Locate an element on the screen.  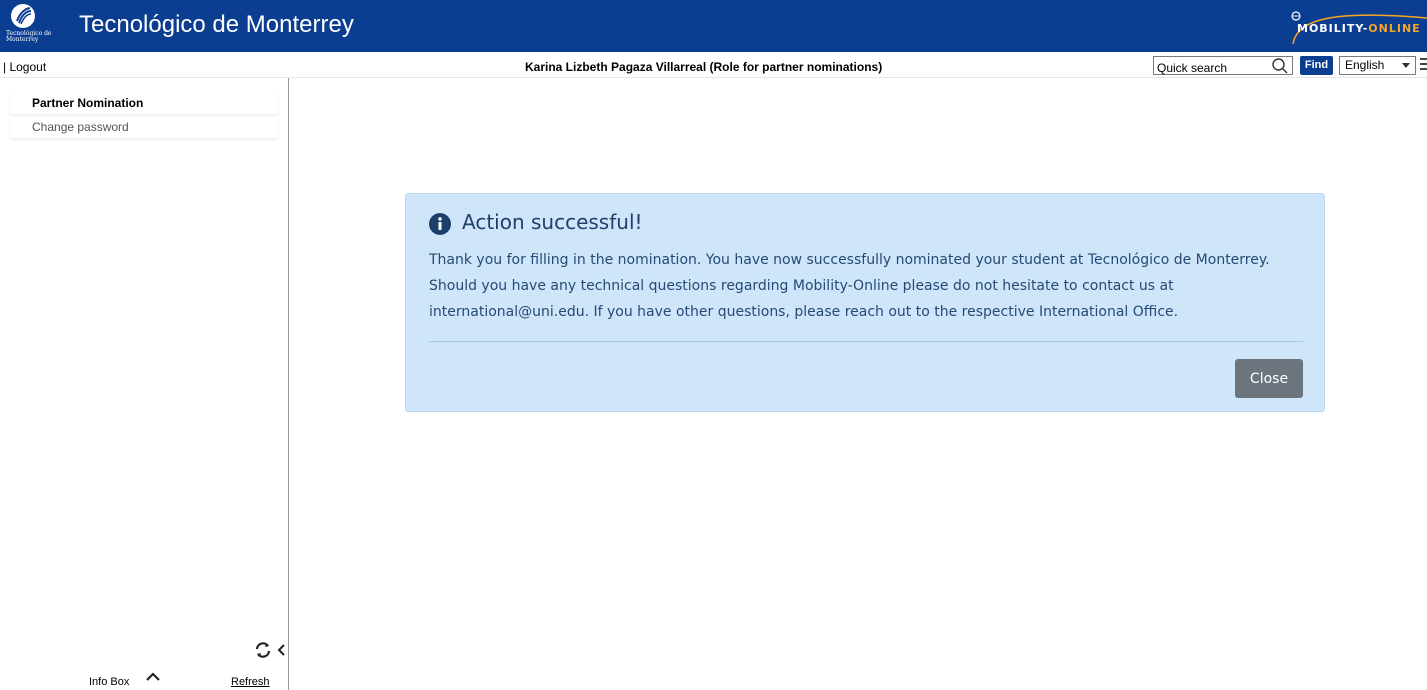
language-select-value: English is located at coordinates (1365, 65).